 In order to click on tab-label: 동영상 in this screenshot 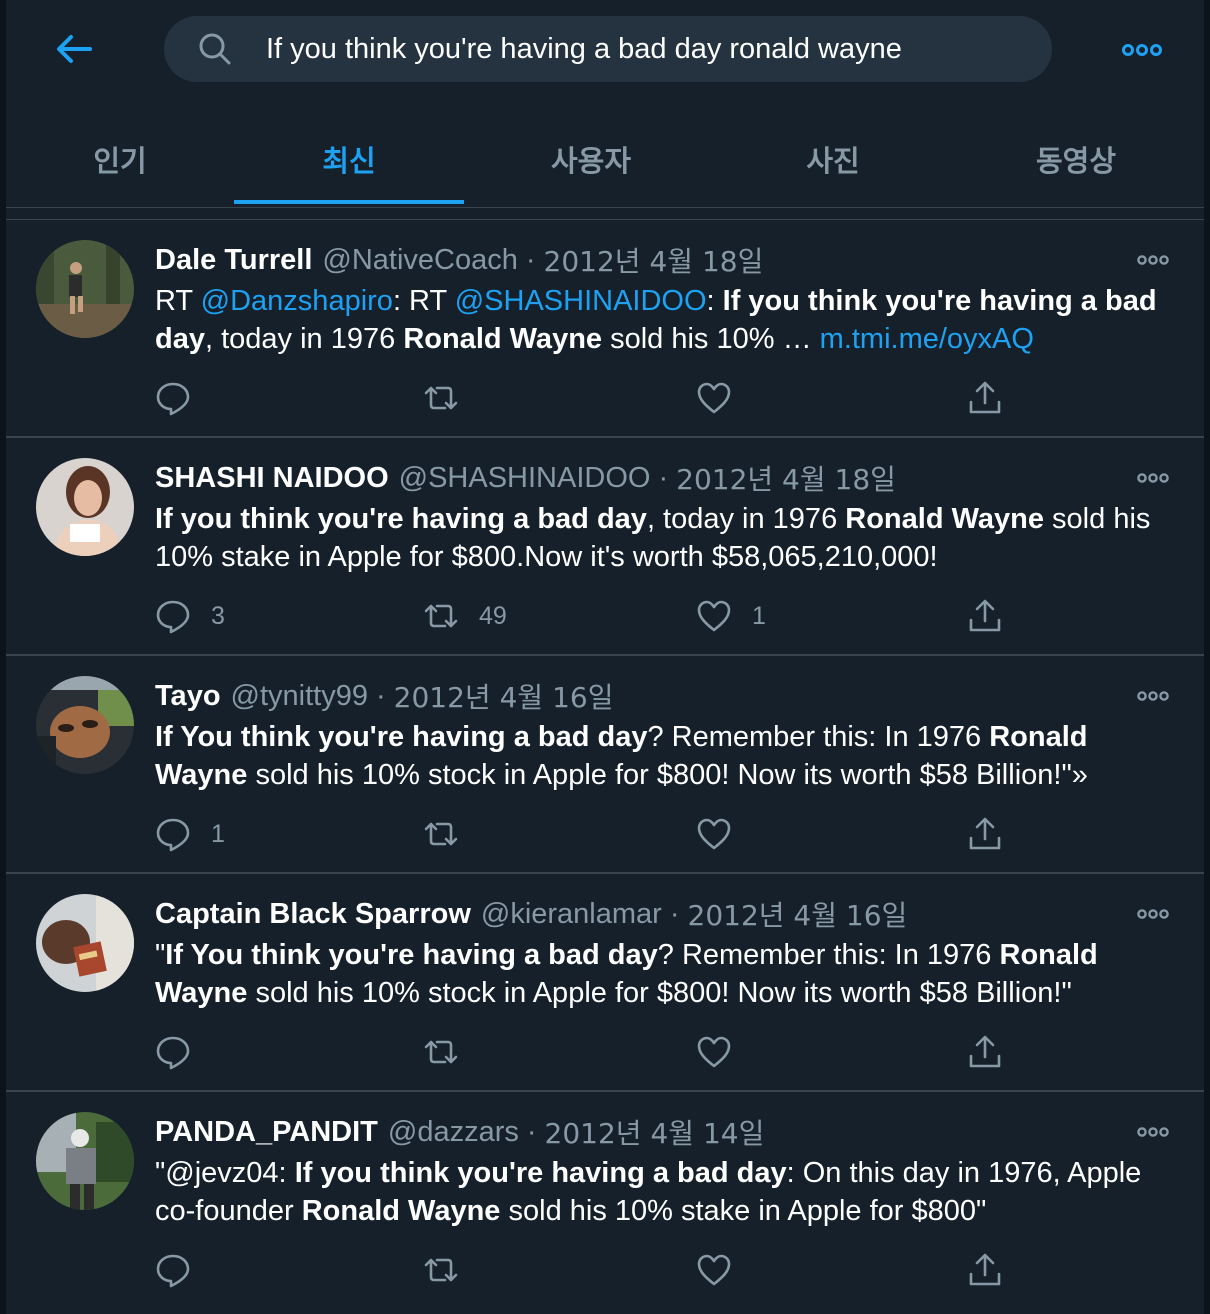, I will do `click(1076, 161)`.